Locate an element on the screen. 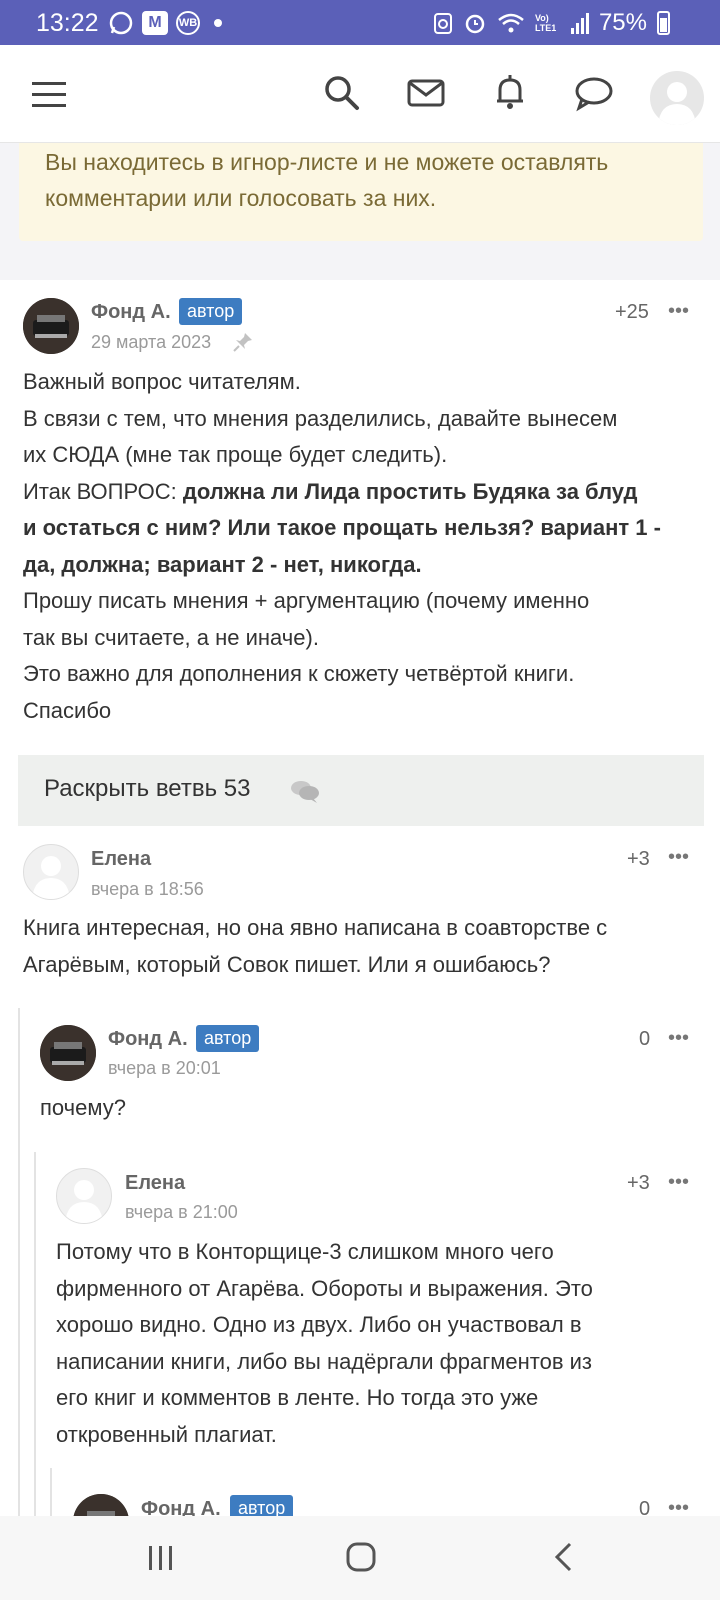  more-notifications-dot-icon is located at coordinates (218, 23).